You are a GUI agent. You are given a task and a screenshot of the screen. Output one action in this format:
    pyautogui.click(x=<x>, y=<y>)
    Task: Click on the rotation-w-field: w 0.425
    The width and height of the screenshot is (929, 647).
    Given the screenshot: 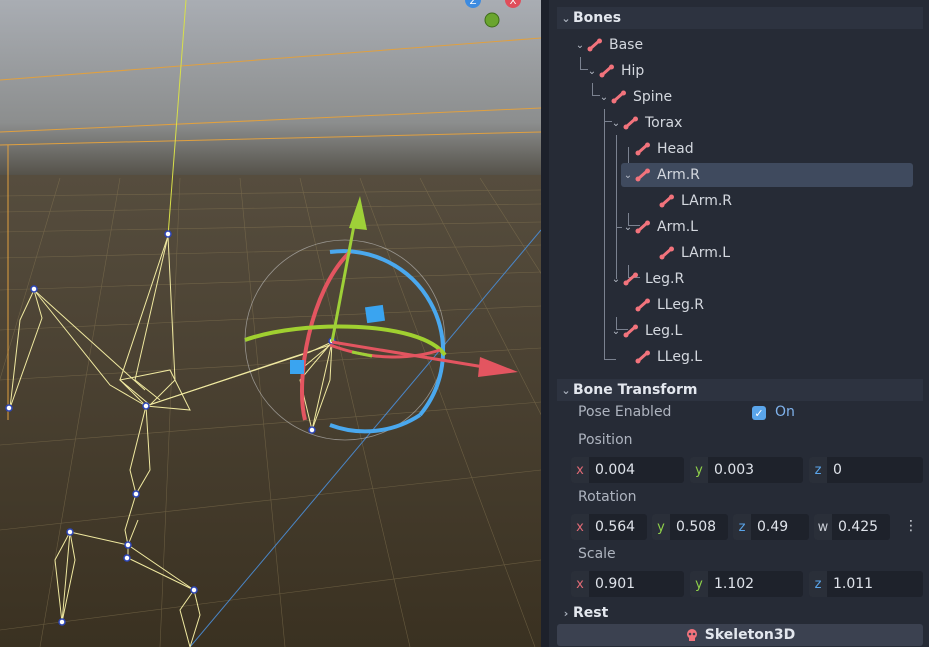 What is the action you would take?
    pyautogui.click(x=852, y=527)
    